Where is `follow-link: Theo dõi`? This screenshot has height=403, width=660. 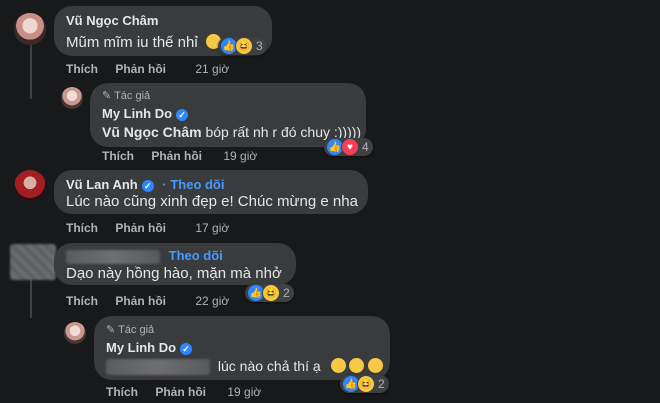
follow-link: Theo dõi is located at coordinates (196, 255).